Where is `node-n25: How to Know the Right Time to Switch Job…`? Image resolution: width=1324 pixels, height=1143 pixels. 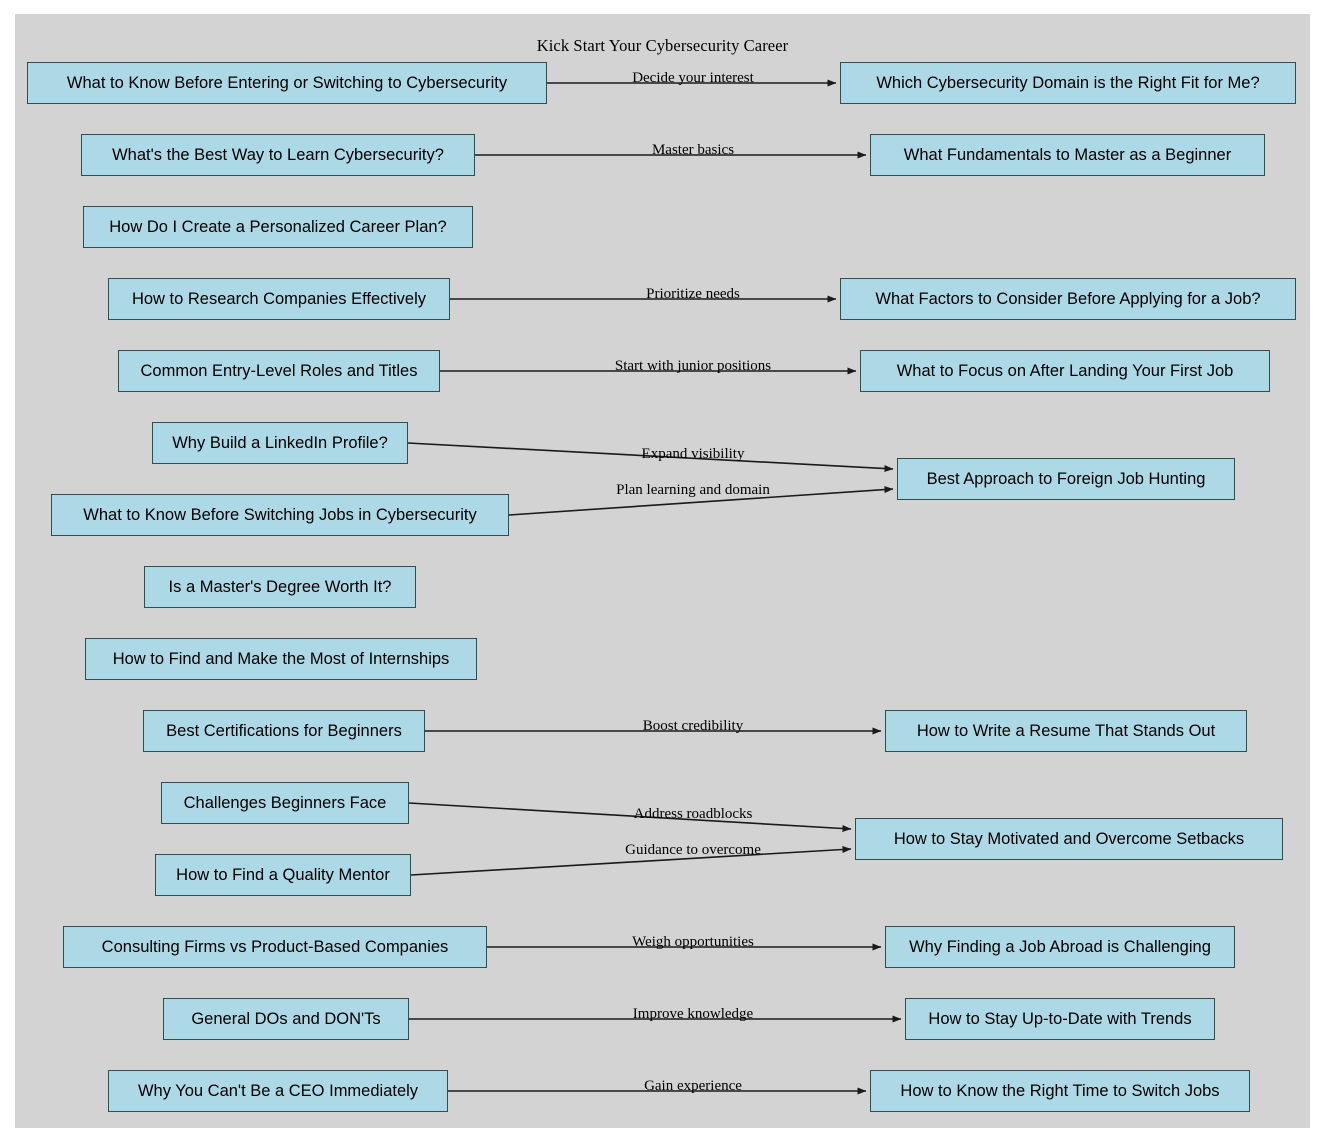 node-n25: How to Know the Right Time to Switch Job… is located at coordinates (1060, 1091).